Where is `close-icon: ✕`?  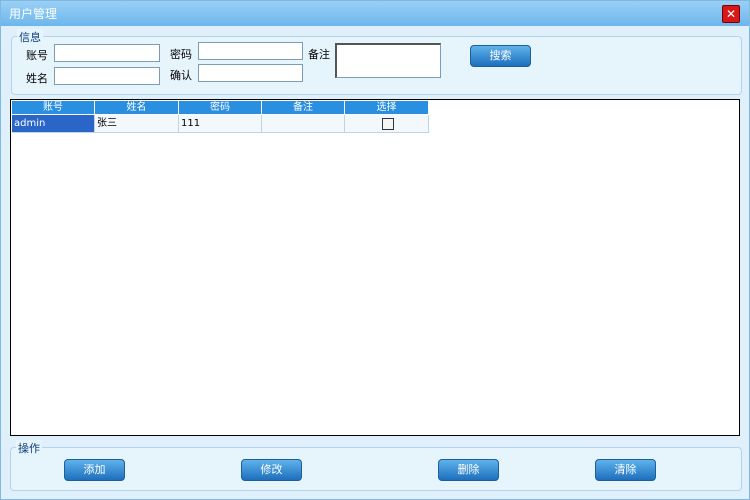
close-icon: ✕ is located at coordinates (731, 14).